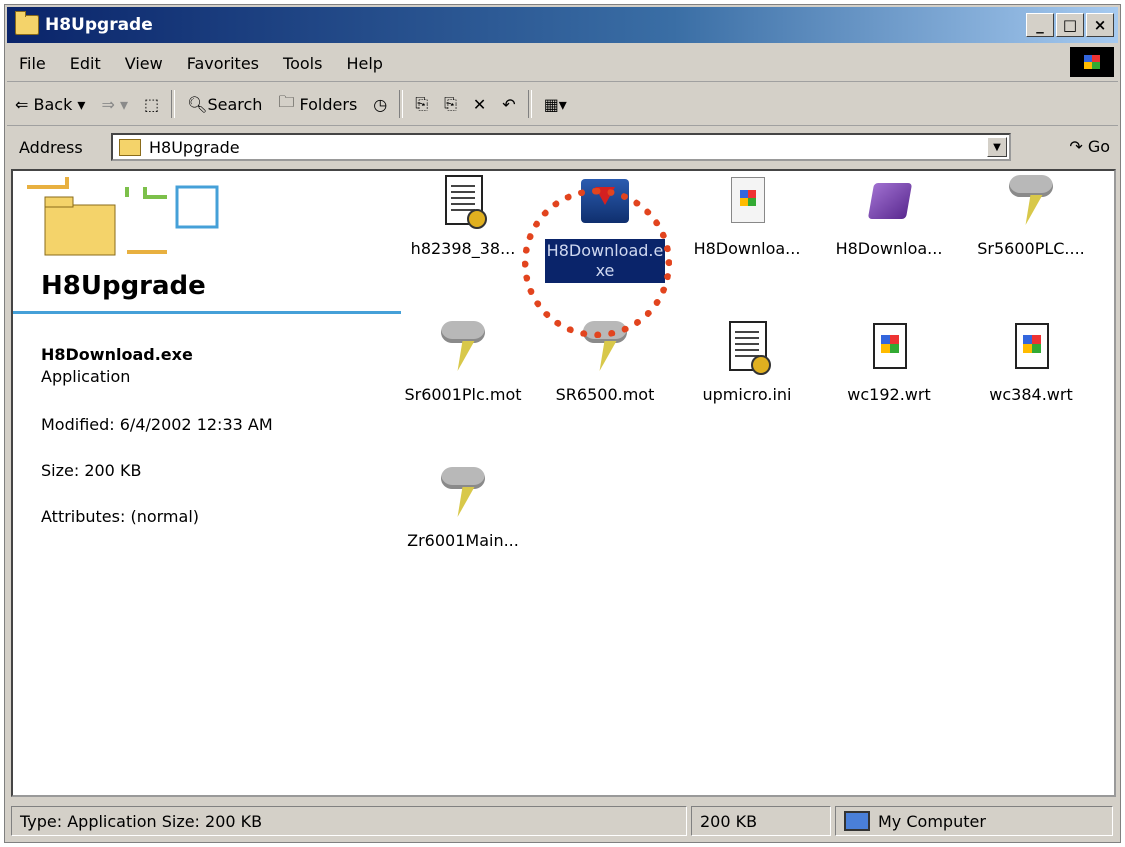  Describe the element at coordinates (85, 63) in the screenshot. I see `menu-edit: Edit` at that location.